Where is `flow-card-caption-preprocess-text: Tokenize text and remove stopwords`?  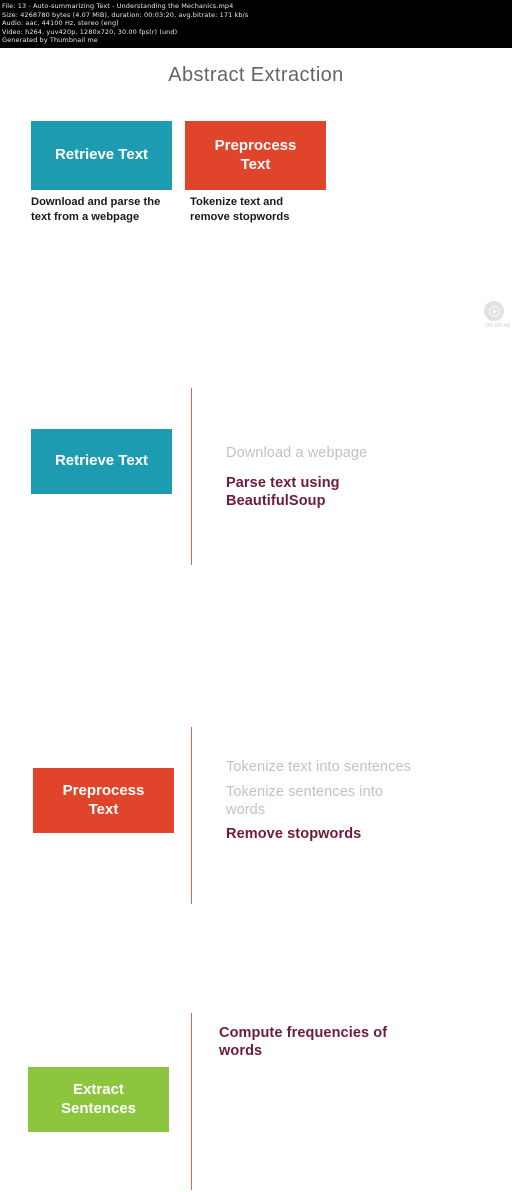
flow-card-caption-preprocess-text: Tokenize text and remove stopwords is located at coordinates (240, 210).